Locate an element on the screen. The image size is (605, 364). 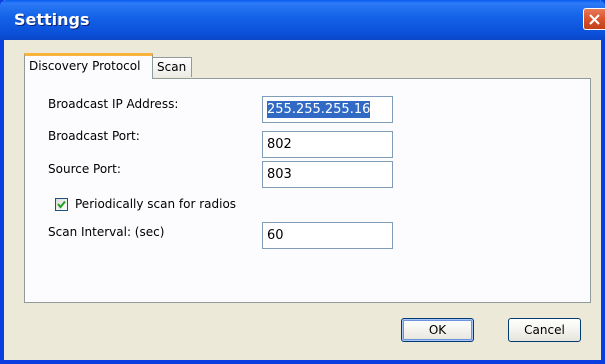
checkmark-icon is located at coordinates (61, 204).